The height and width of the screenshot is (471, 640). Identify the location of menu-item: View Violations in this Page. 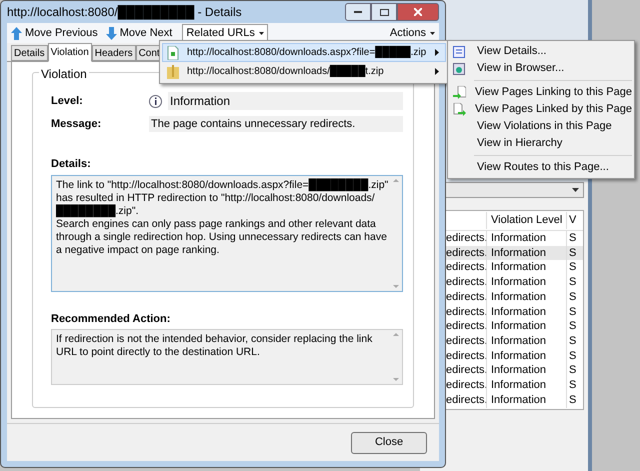
(541, 126).